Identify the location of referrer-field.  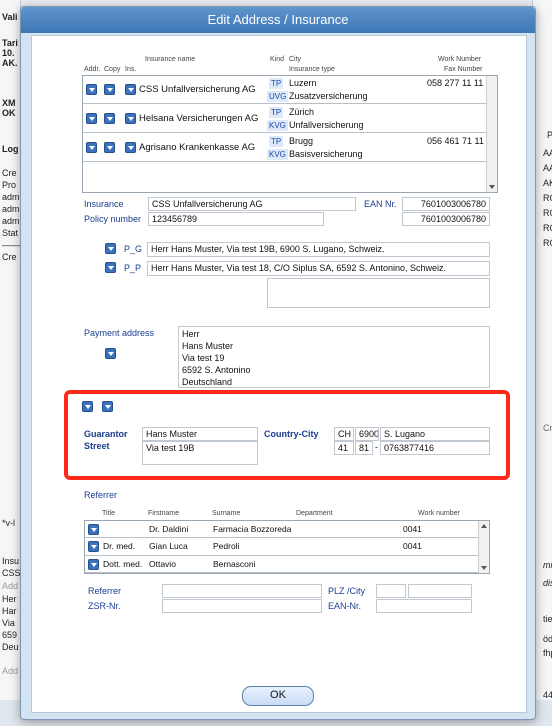
(242, 591).